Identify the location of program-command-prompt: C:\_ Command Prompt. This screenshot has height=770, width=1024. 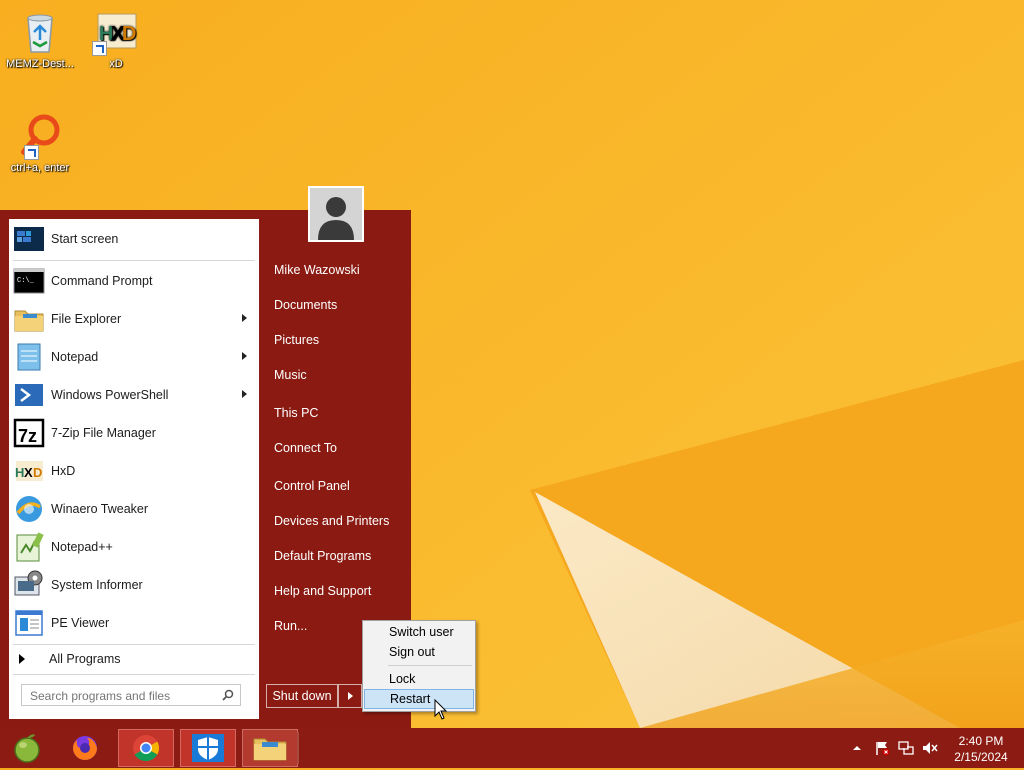
(134, 281).